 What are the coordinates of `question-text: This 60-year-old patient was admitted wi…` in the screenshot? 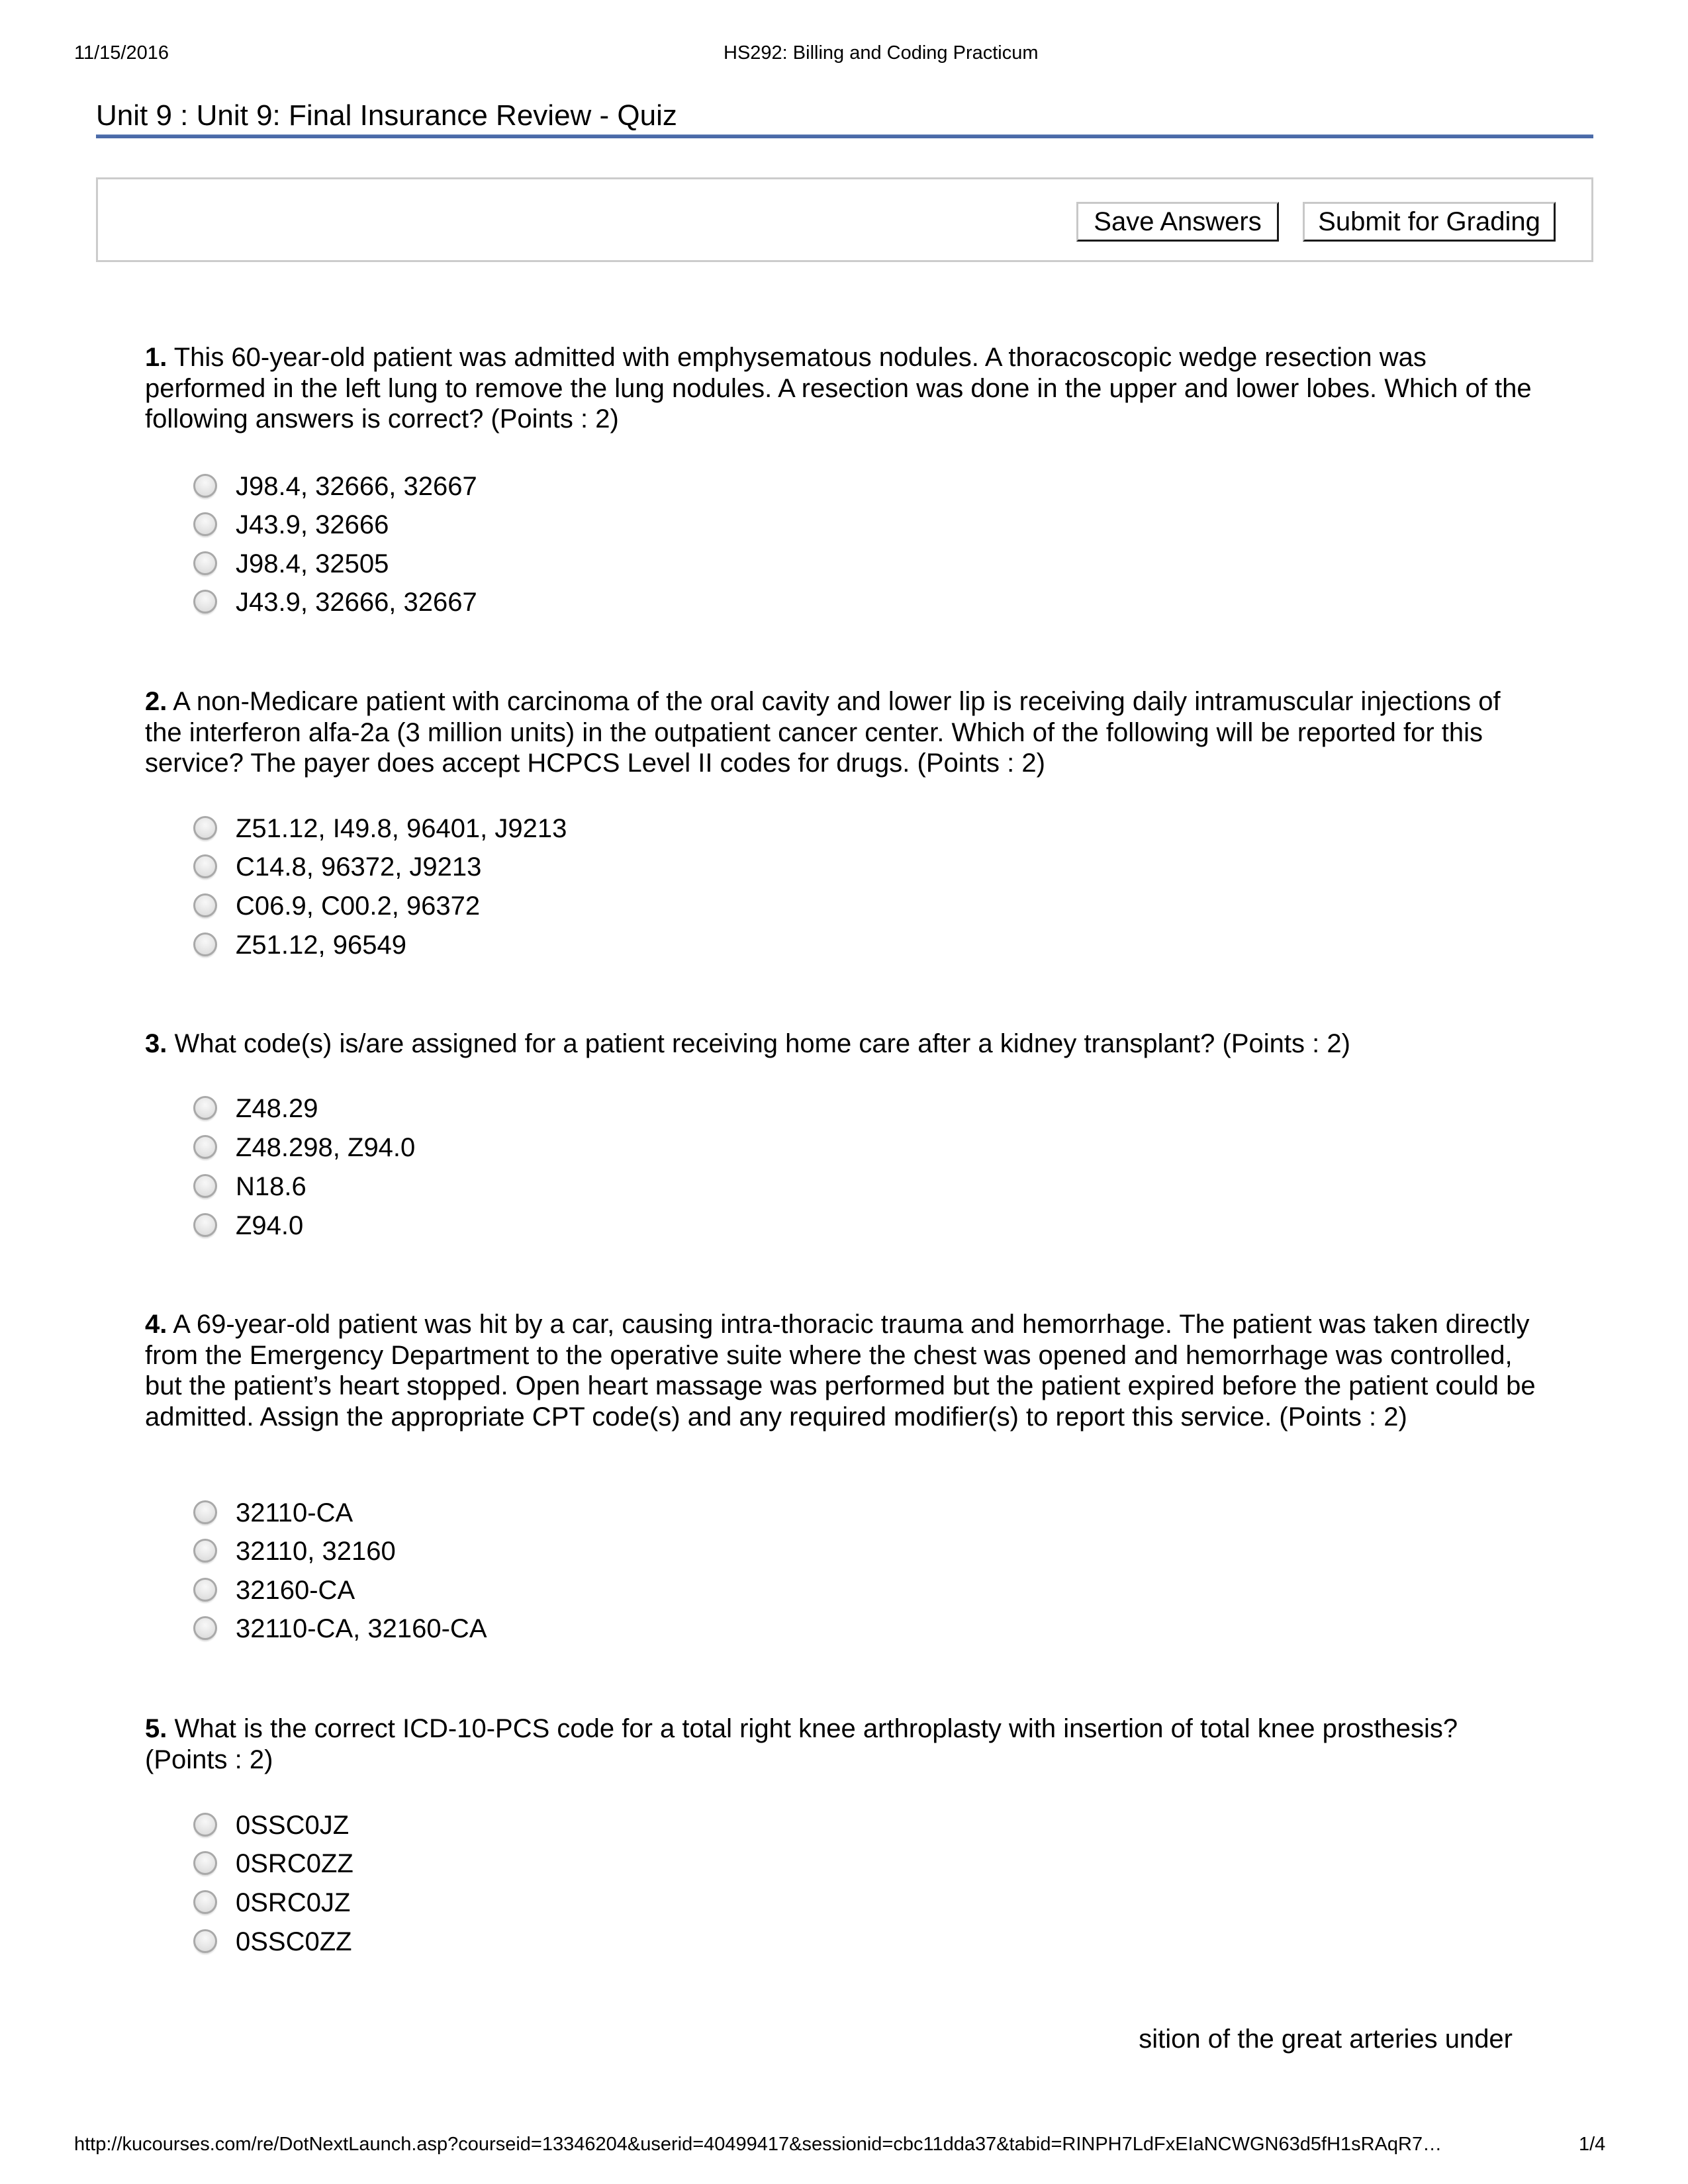 It's located at (838, 388).